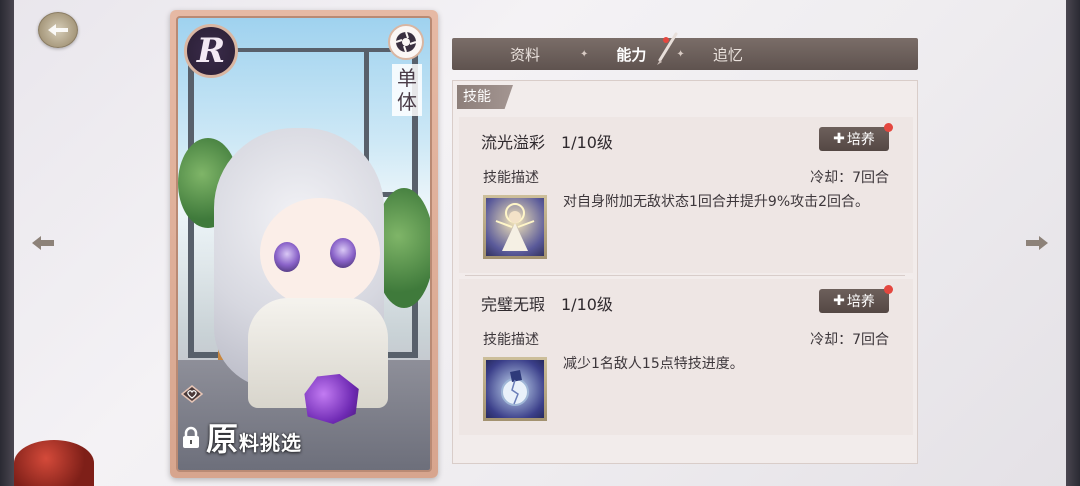 Image resolution: width=1080 pixels, height=486 pixels. I want to click on character-face, so click(320, 253).